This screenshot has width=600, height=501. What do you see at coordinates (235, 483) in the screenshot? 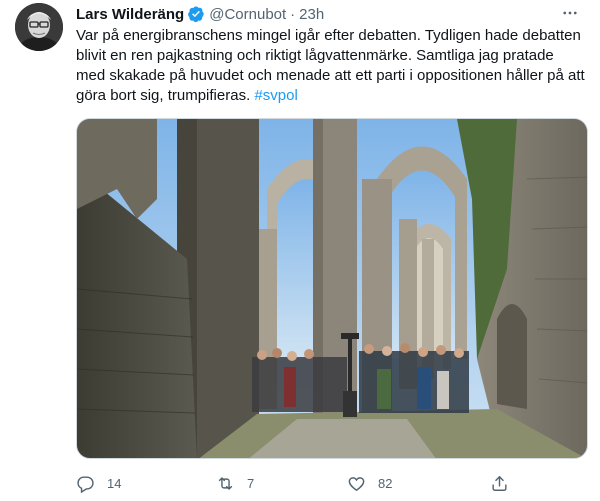
I see `retweet-button: 7` at bounding box center [235, 483].